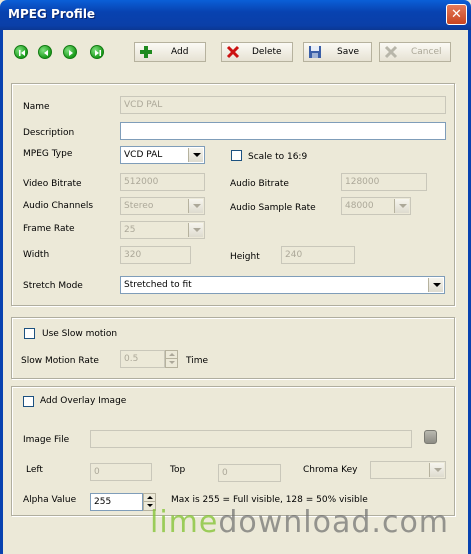 This screenshot has height=554, width=471. I want to click on frame-rate-label: Frame Rate, so click(49, 229).